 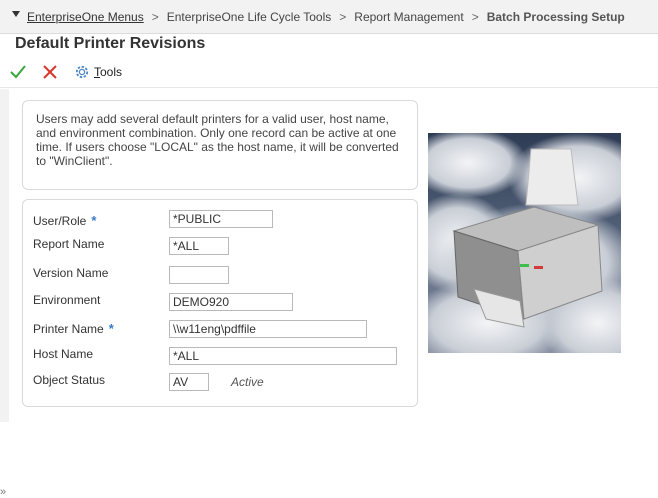 I want to click on caret-down-icon, so click(x=16, y=14).